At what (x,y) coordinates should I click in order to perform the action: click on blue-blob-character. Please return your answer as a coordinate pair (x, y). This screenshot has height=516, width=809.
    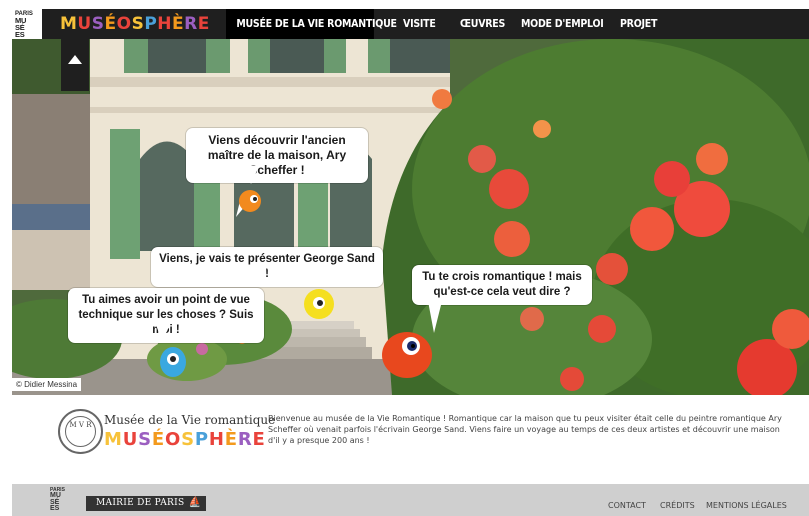
    Looking at the image, I should click on (173, 362).